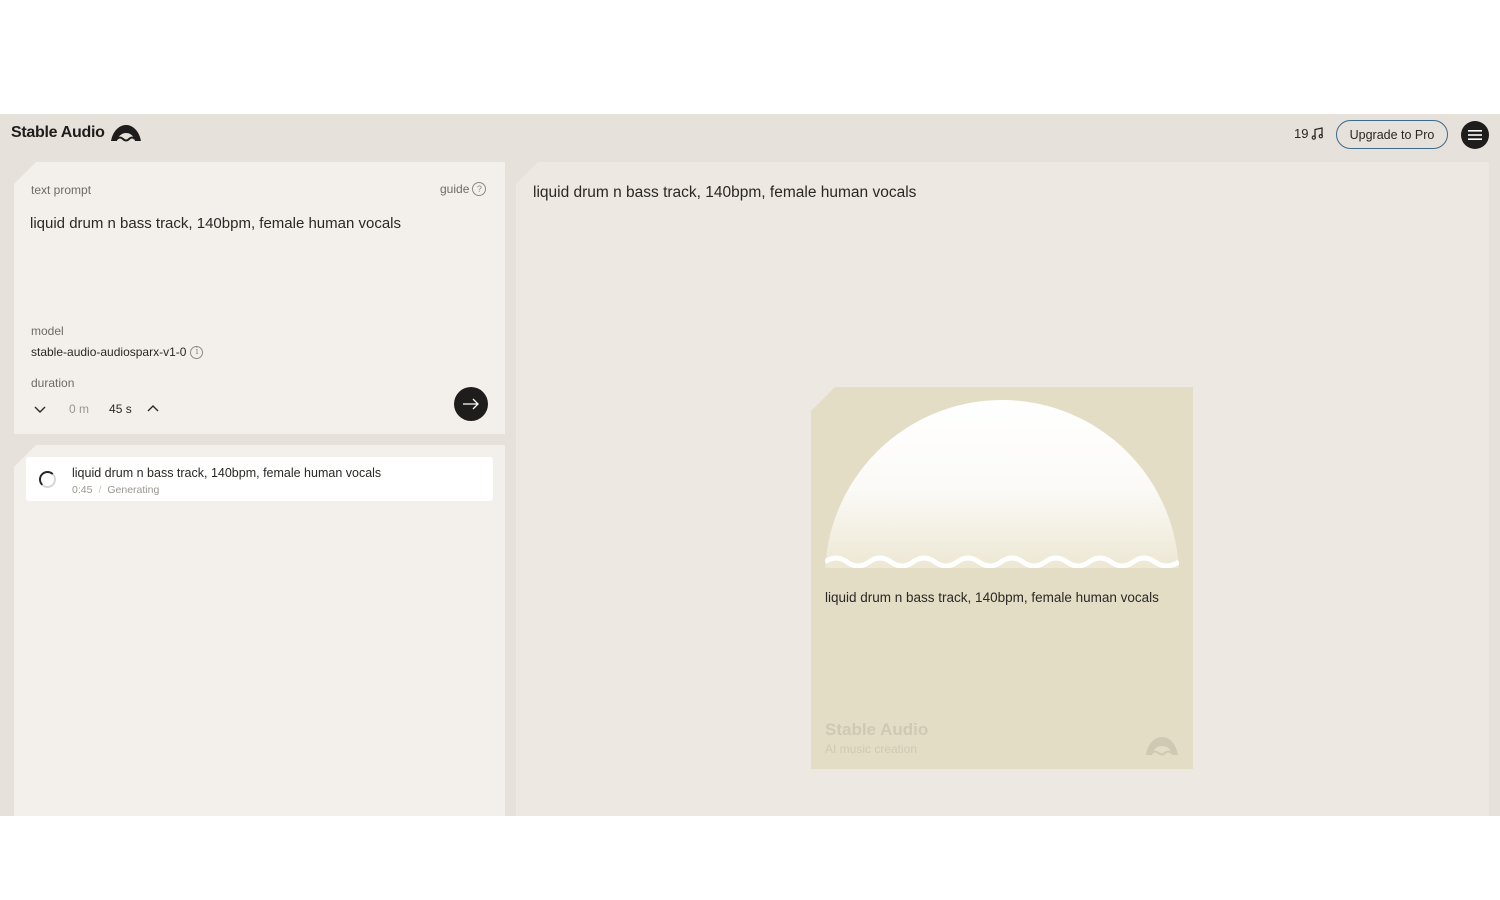  Describe the element at coordinates (153, 409) in the screenshot. I see `chevron-up-icon` at that location.